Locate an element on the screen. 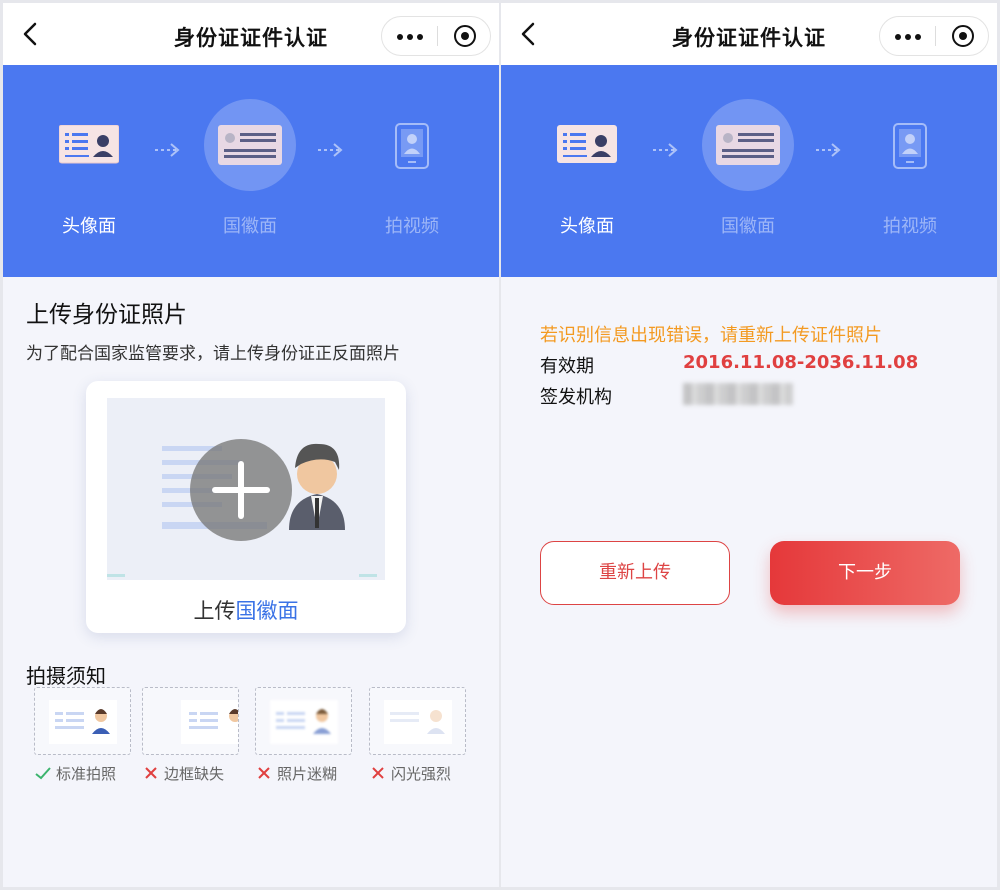  validity-value: 2016.11.08-2036.11.08 is located at coordinates (801, 362).